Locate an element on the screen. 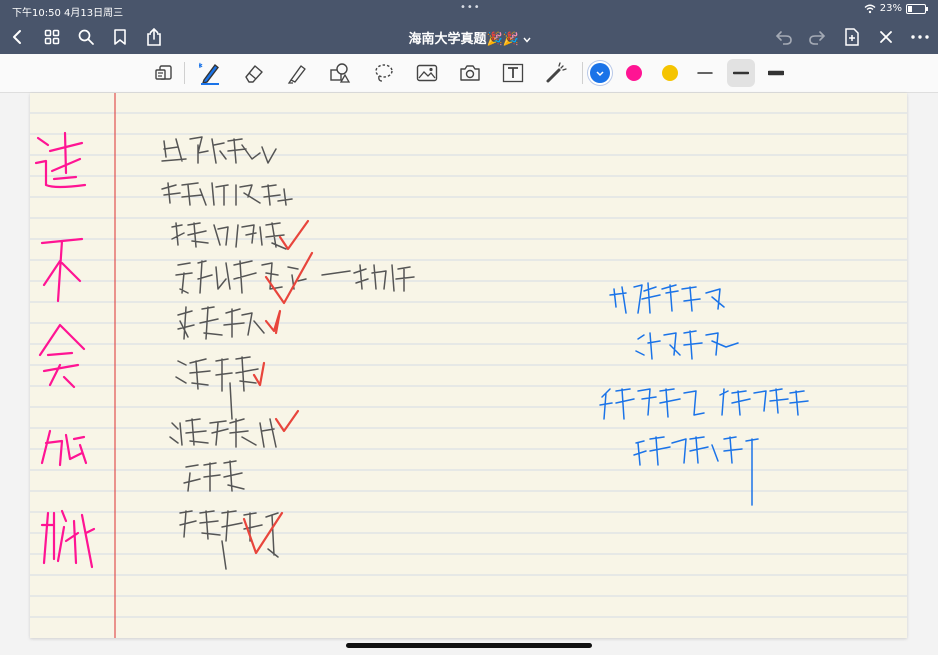  thumbnails-button is located at coordinates (52, 37).